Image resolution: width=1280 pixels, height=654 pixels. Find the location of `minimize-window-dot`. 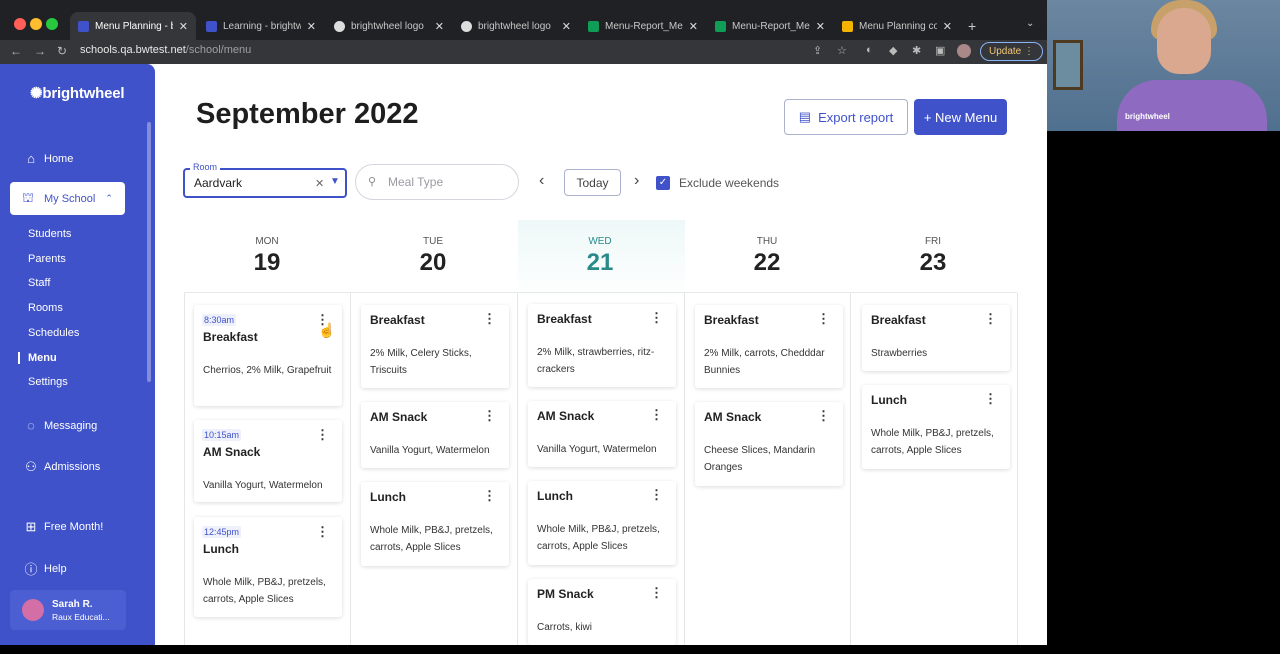

minimize-window-dot is located at coordinates (36, 24).